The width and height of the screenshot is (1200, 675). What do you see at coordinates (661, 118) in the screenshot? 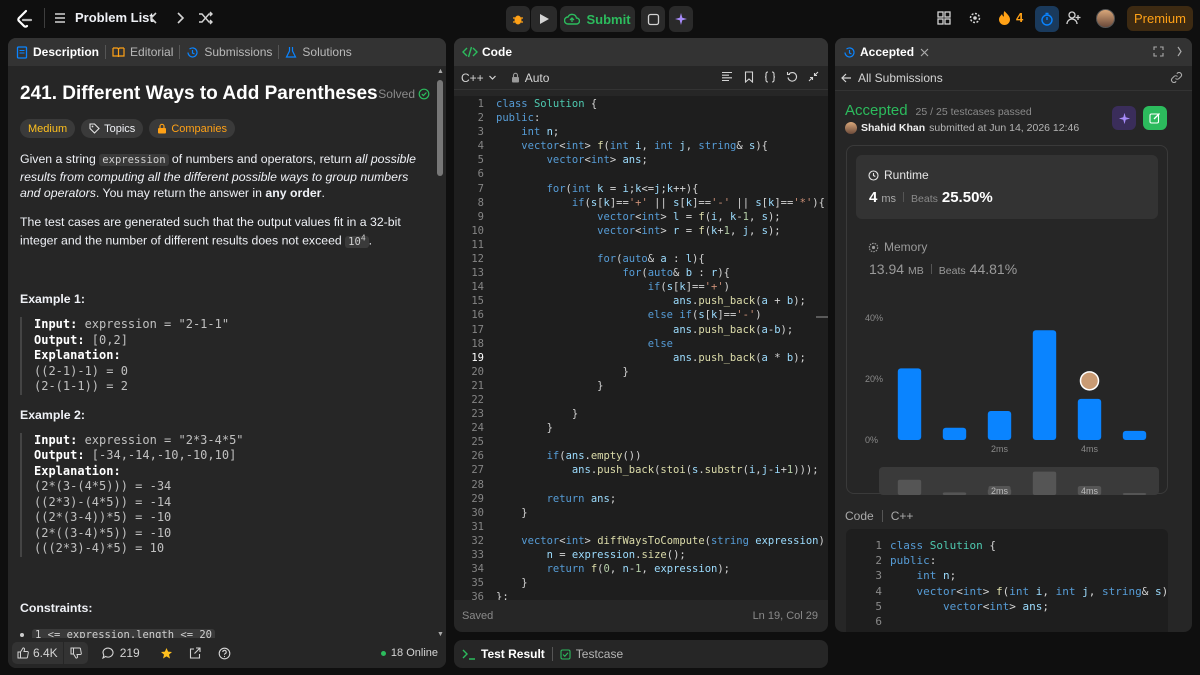
I see `code-line: public:` at bounding box center [661, 118].